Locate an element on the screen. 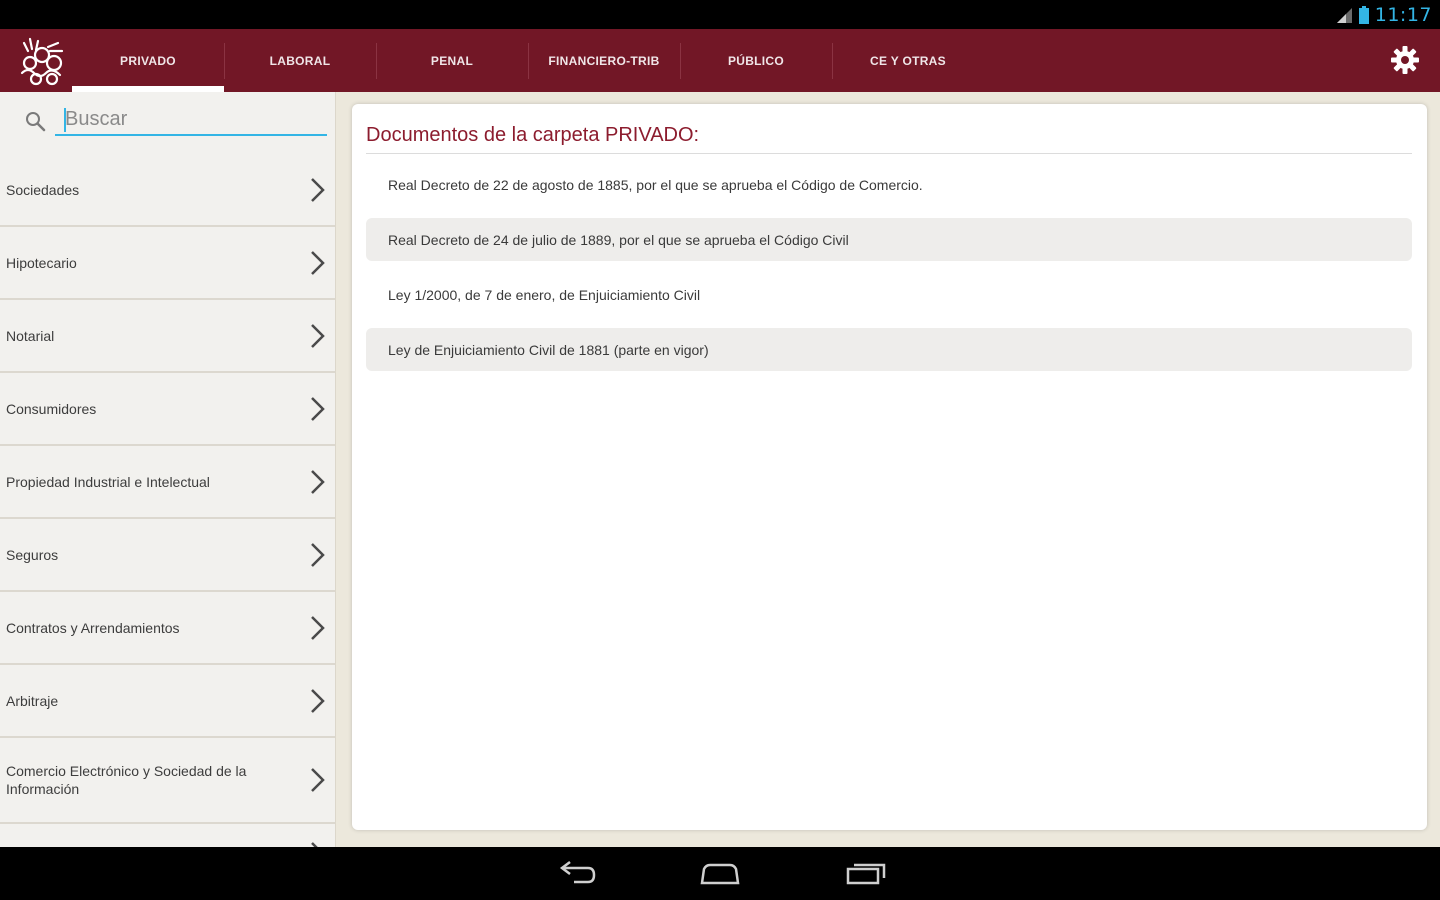 This screenshot has width=1440, height=900. tab-label: PRIVADO is located at coordinates (148, 60).